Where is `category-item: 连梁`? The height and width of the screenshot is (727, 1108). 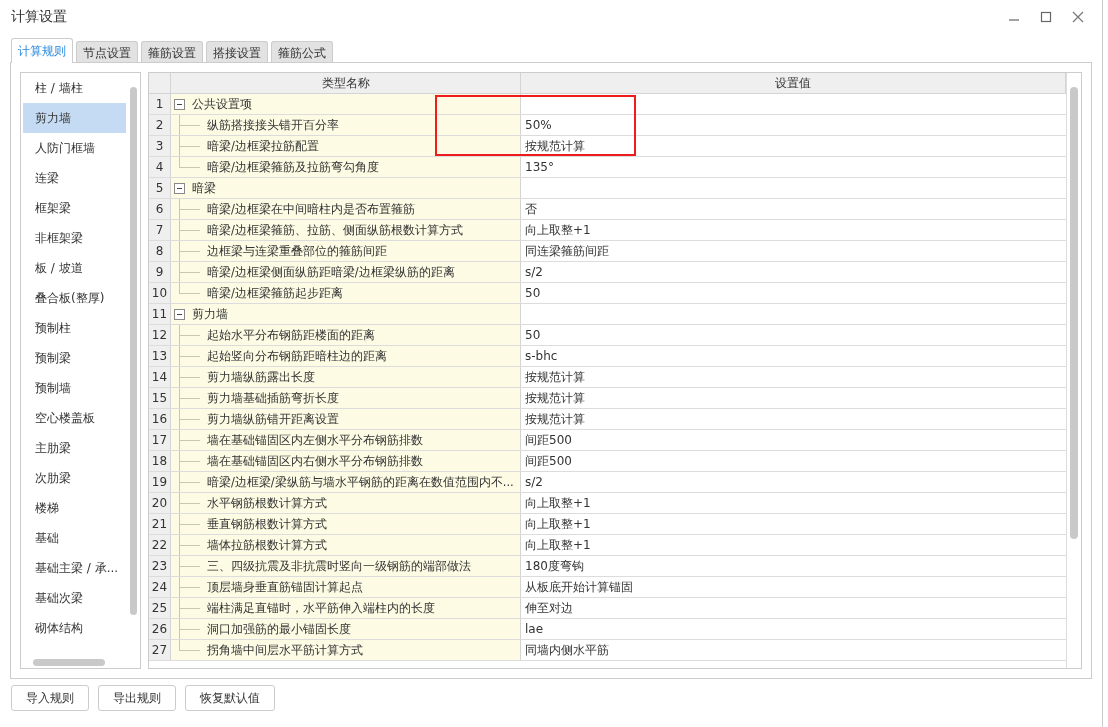
category-item: 连梁 is located at coordinates (74, 178).